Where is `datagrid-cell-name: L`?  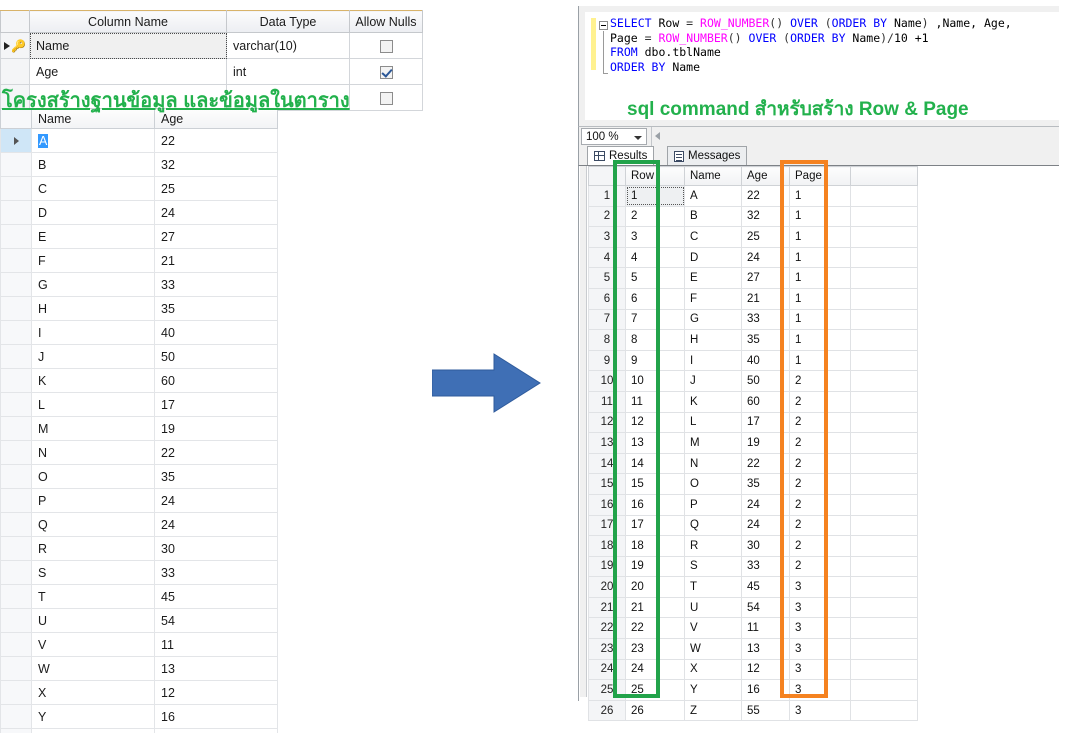
datagrid-cell-name: L is located at coordinates (93, 404).